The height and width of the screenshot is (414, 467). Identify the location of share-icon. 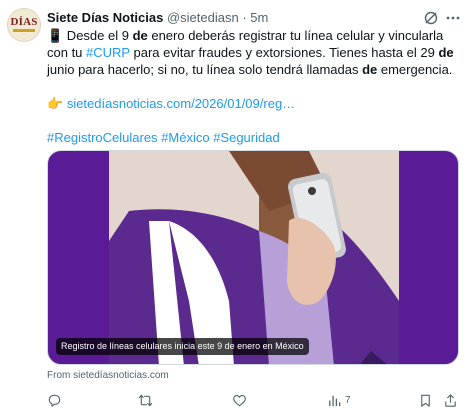
(450, 400).